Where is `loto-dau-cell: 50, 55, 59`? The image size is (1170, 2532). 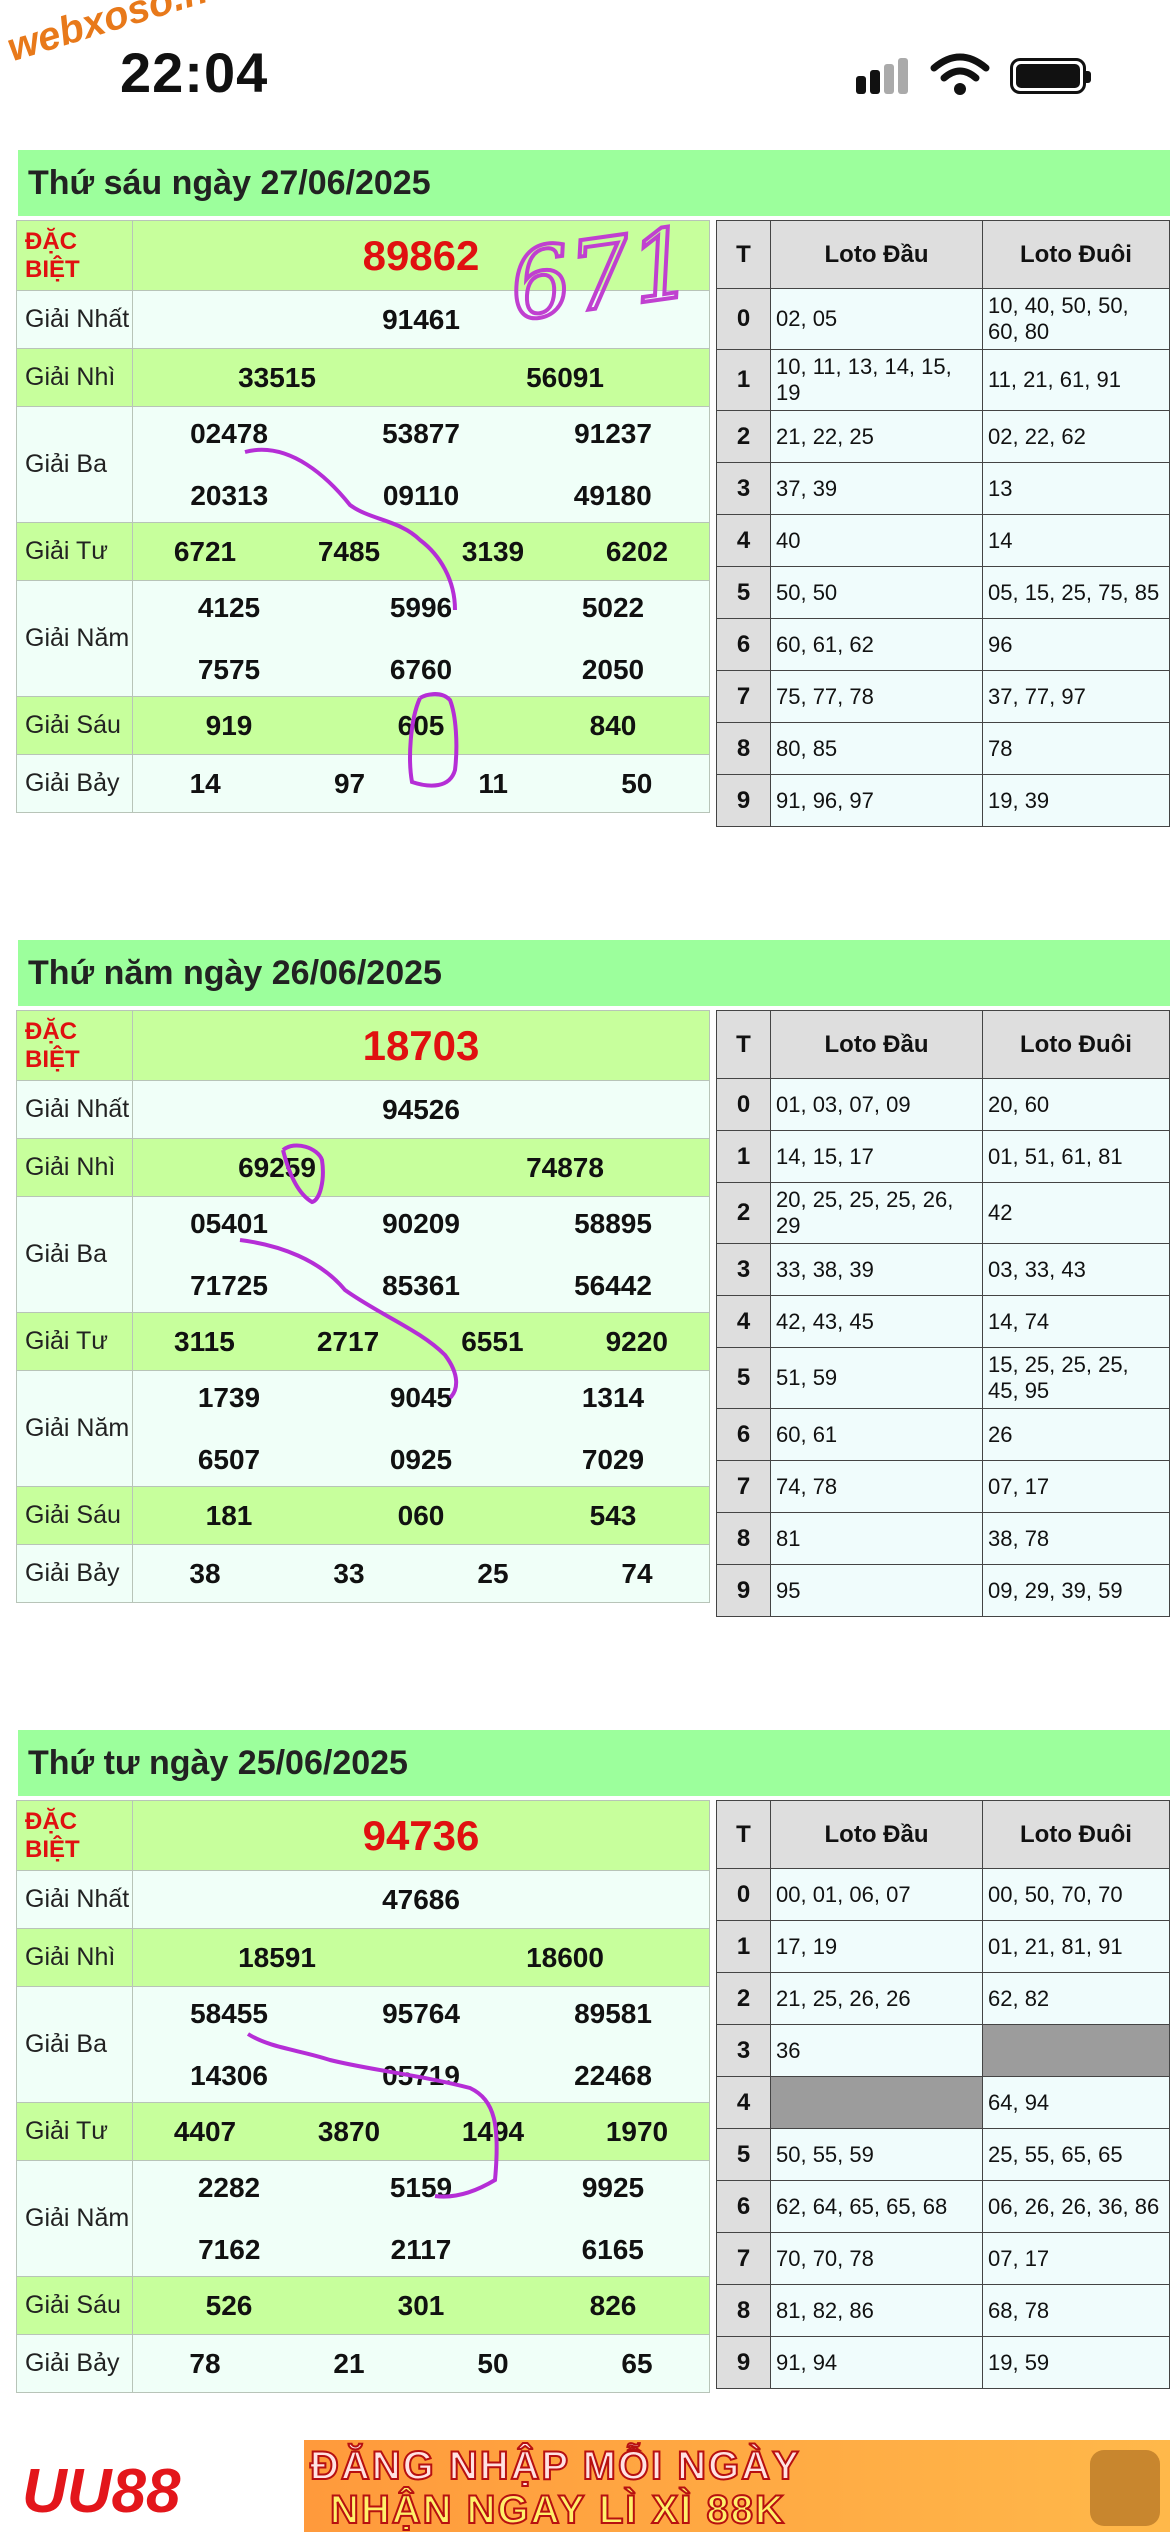 loto-dau-cell: 50, 55, 59 is located at coordinates (876, 2154).